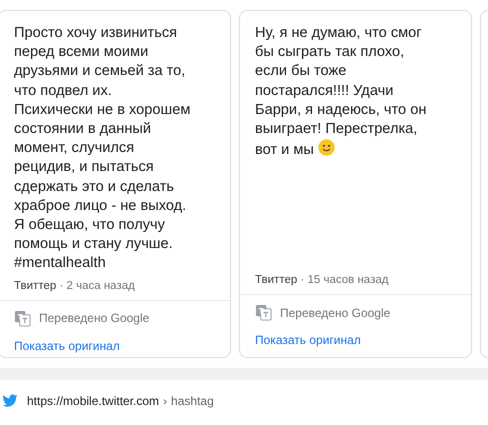 The width and height of the screenshot is (488, 425). Describe the element at coordinates (93, 401) in the screenshot. I see `result-url: https://mobile.twitter.com` at that location.